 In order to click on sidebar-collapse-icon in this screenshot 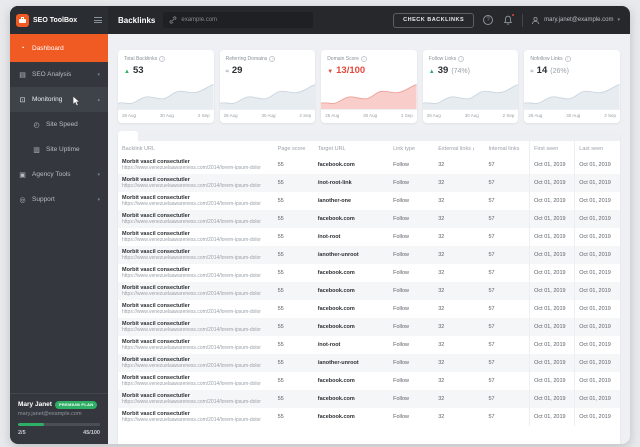, I will do `click(98, 20)`.